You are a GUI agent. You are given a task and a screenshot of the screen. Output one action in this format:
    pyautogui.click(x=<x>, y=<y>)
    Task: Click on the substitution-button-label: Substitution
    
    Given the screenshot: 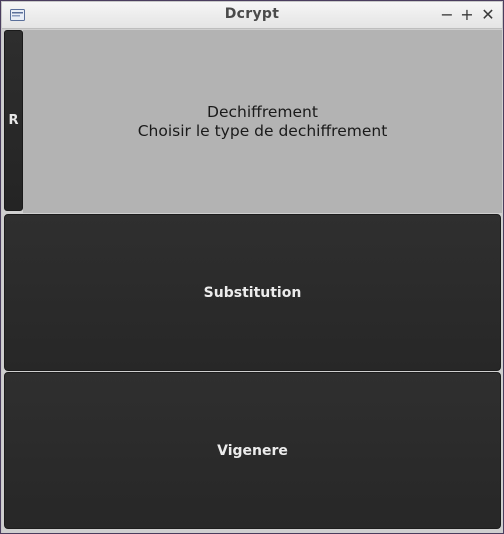 What is the action you would take?
    pyautogui.click(x=252, y=292)
    